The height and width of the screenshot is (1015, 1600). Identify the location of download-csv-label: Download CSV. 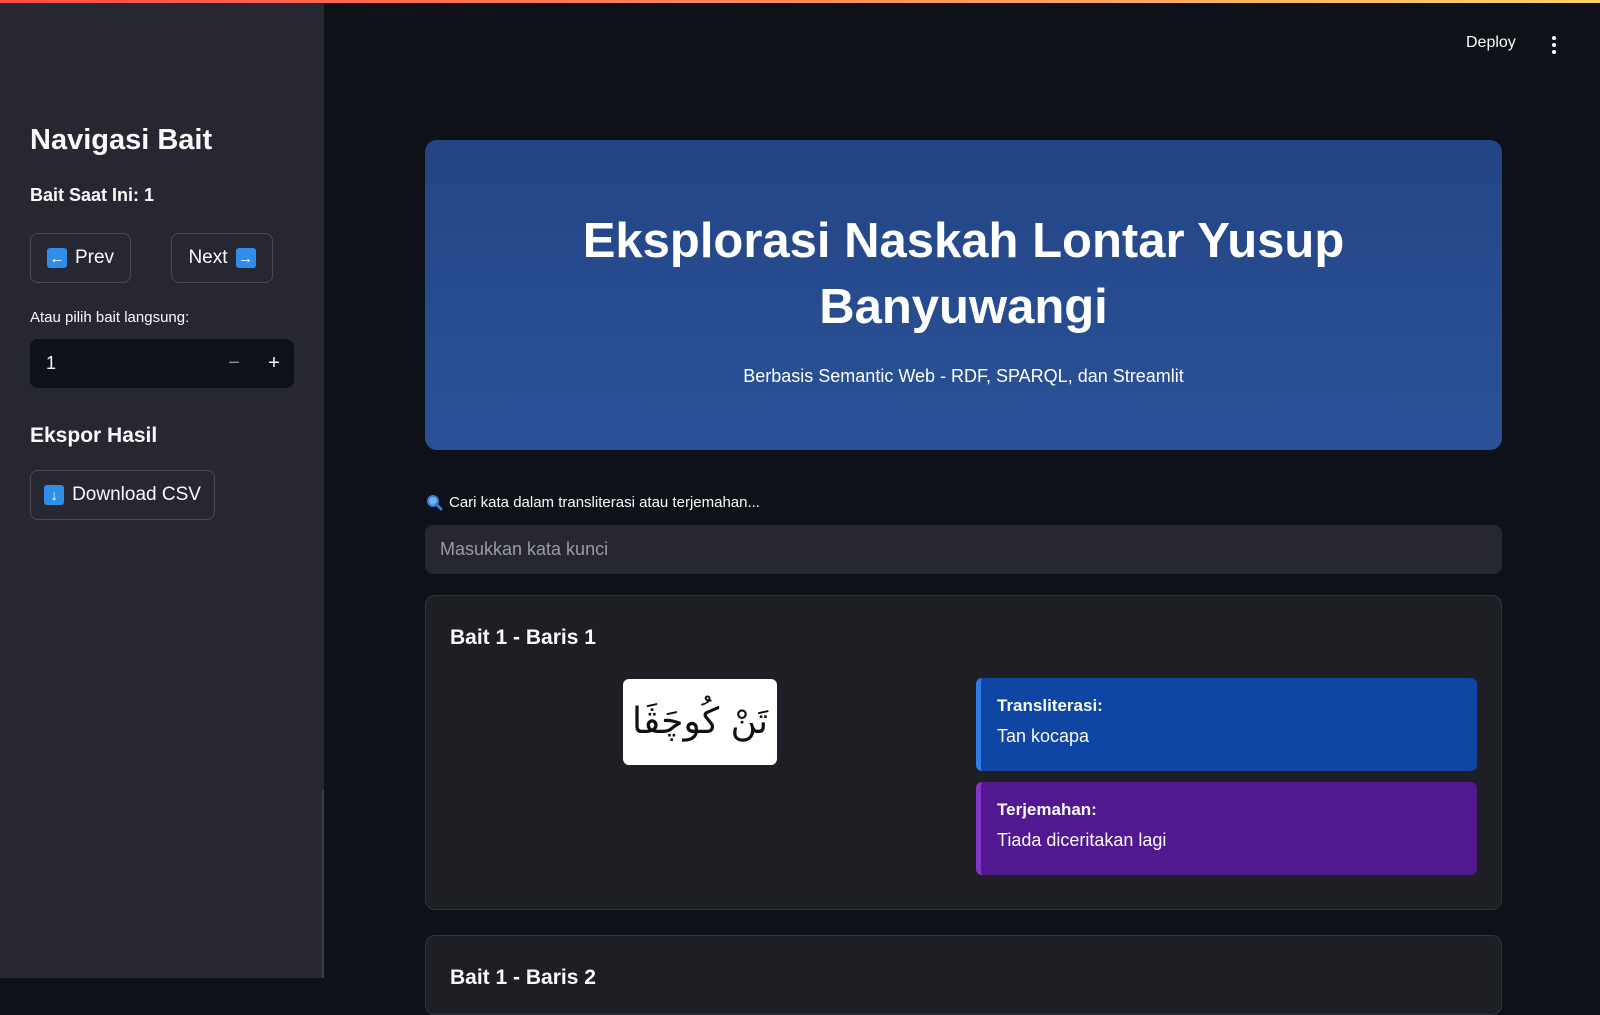
(136, 494).